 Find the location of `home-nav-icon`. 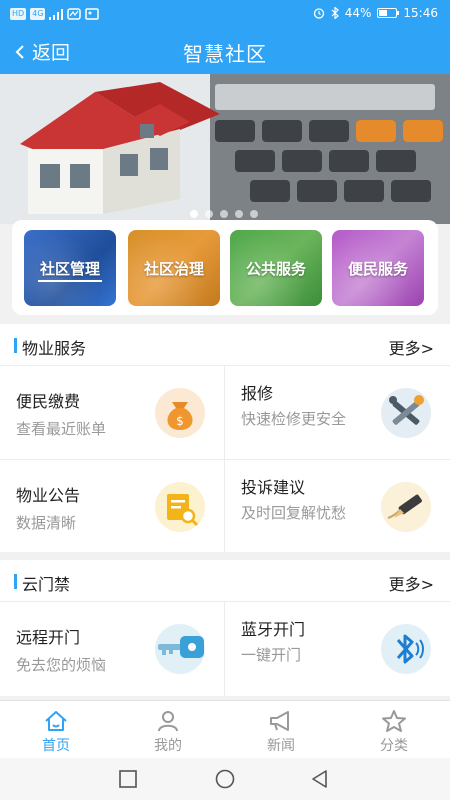

home-nav-icon is located at coordinates (225, 779).